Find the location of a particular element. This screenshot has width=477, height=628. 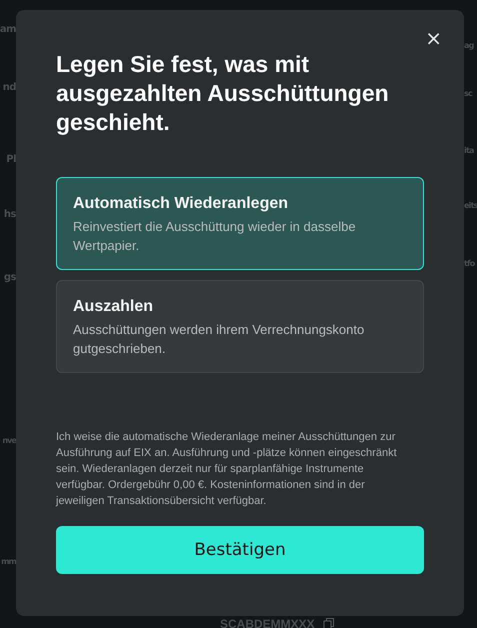

dialog-title: Legen Sie fest, was mit ausgezahlten Ausschüttungen geschieht. is located at coordinates (223, 93).